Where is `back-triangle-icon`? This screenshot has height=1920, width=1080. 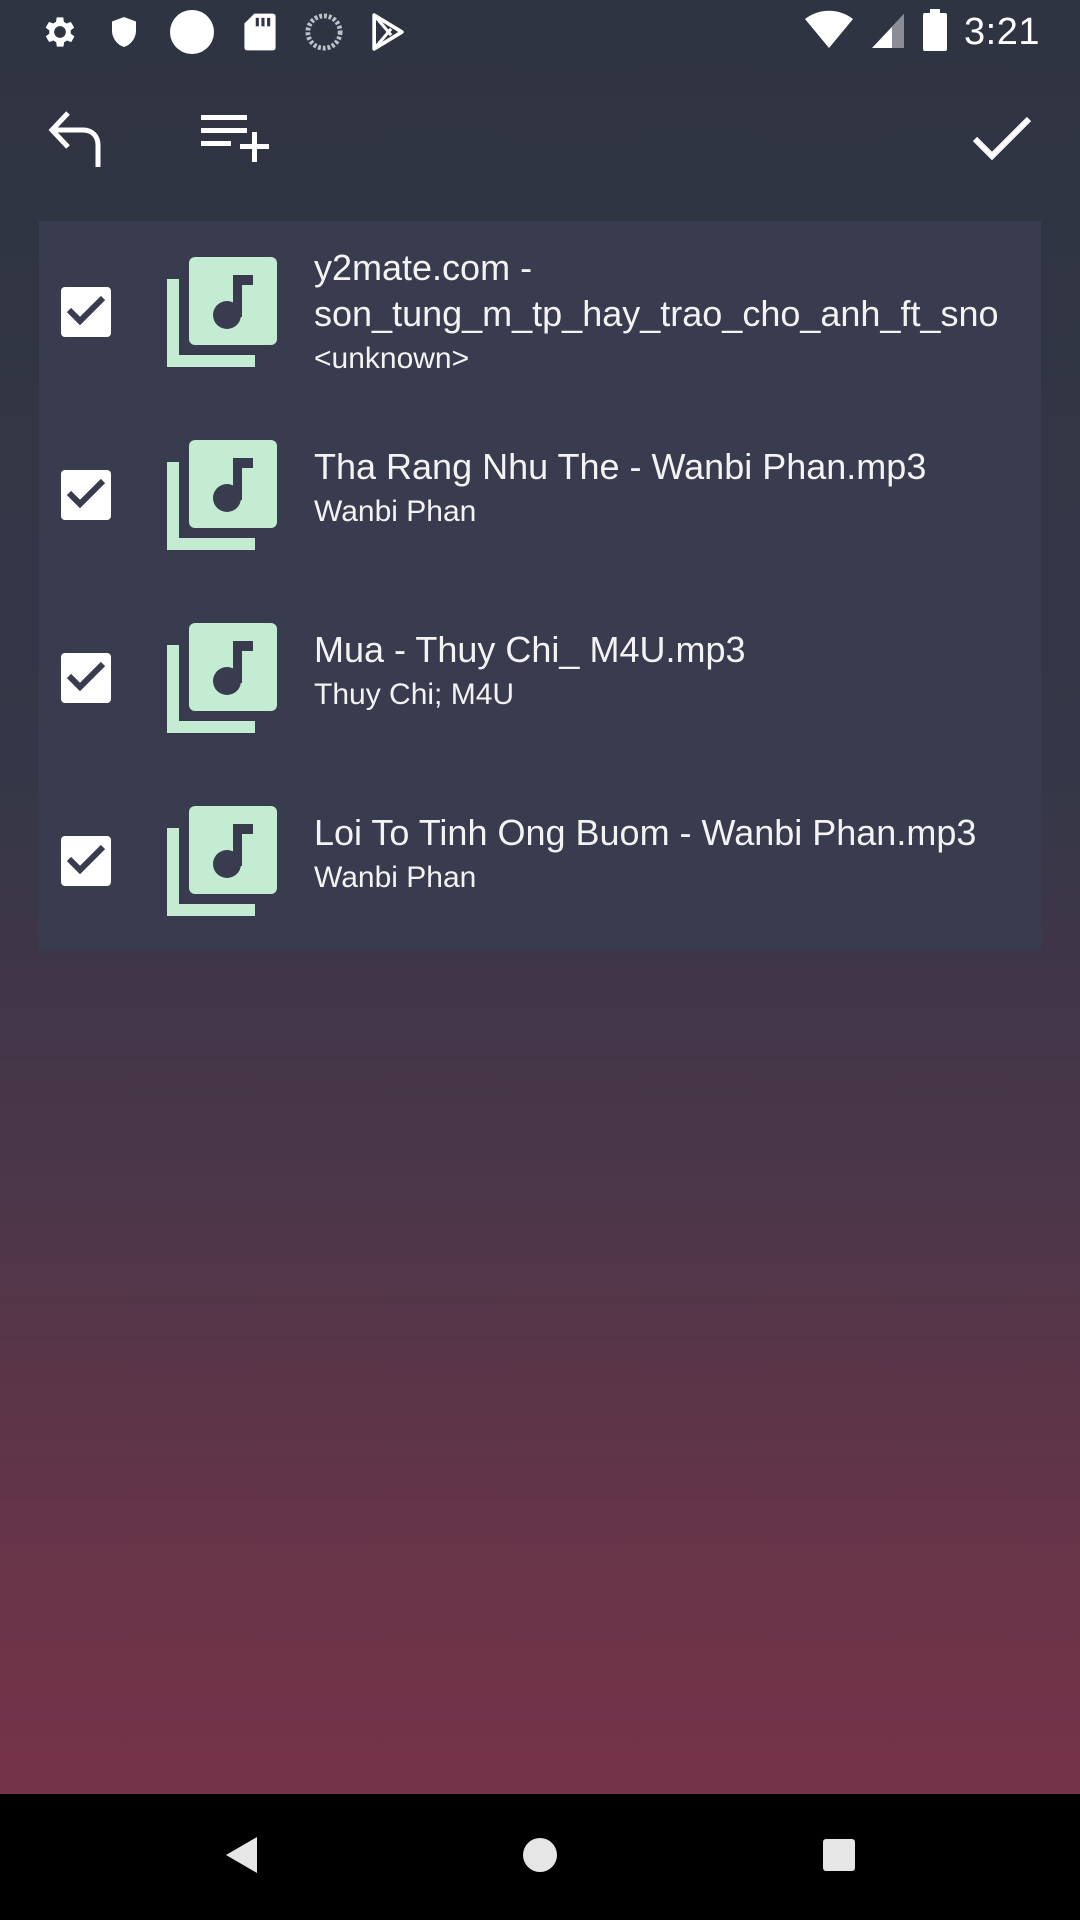
back-triangle-icon is located at coordinates (241, 1857).